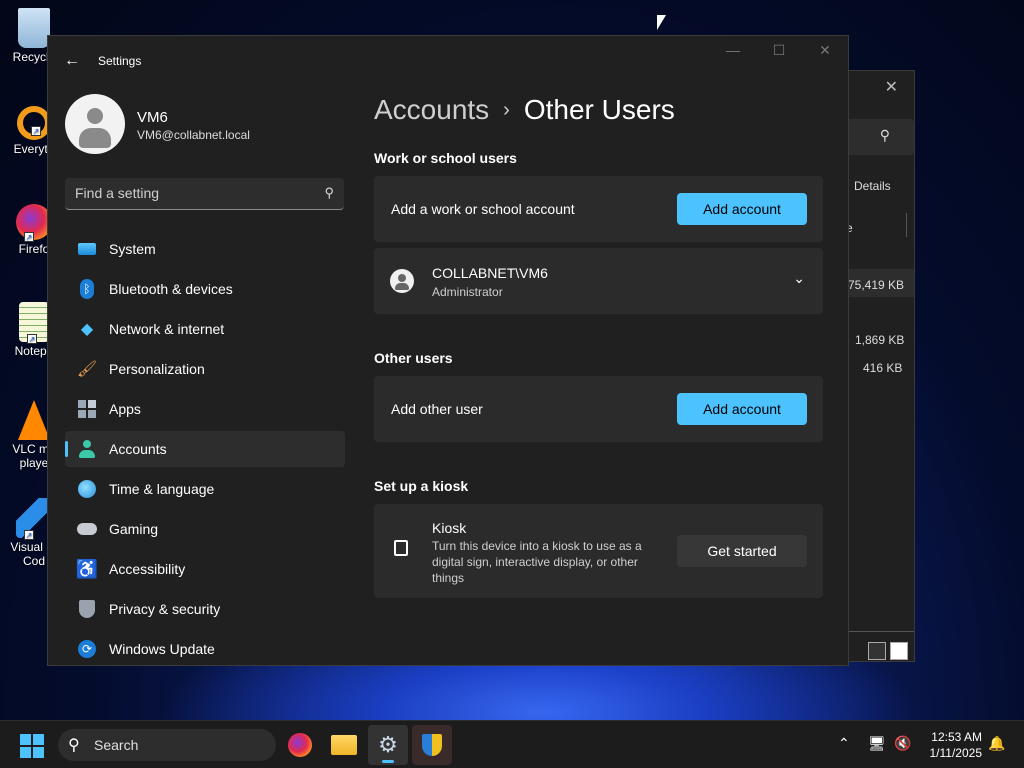  I want to click on memory-value: 416 KB, so click(883, 368).